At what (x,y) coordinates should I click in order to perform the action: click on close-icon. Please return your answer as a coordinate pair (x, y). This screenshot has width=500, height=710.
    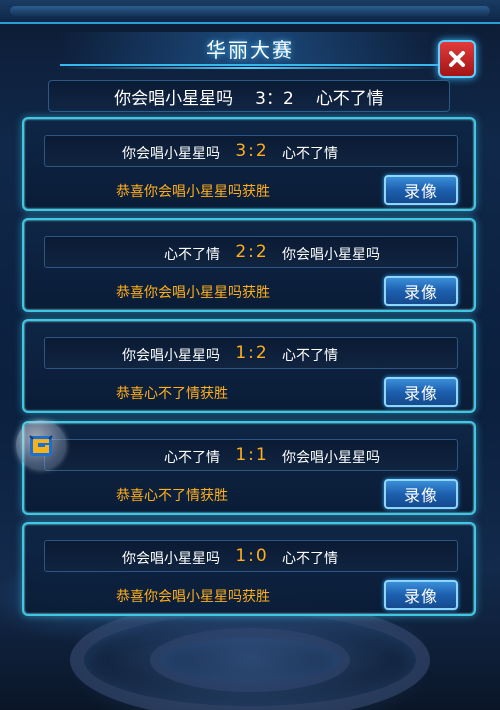
    Looking at the image, I should click on (457, 59).